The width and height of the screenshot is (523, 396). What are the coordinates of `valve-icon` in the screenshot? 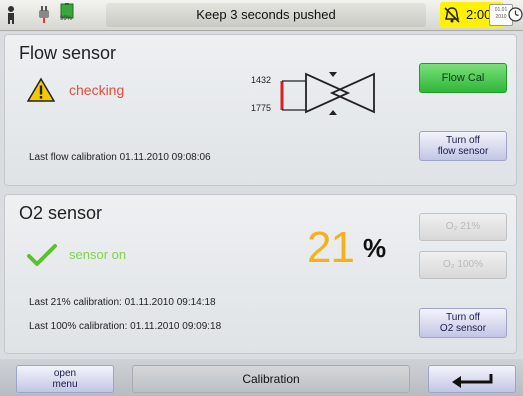 It's located at (327, 93).